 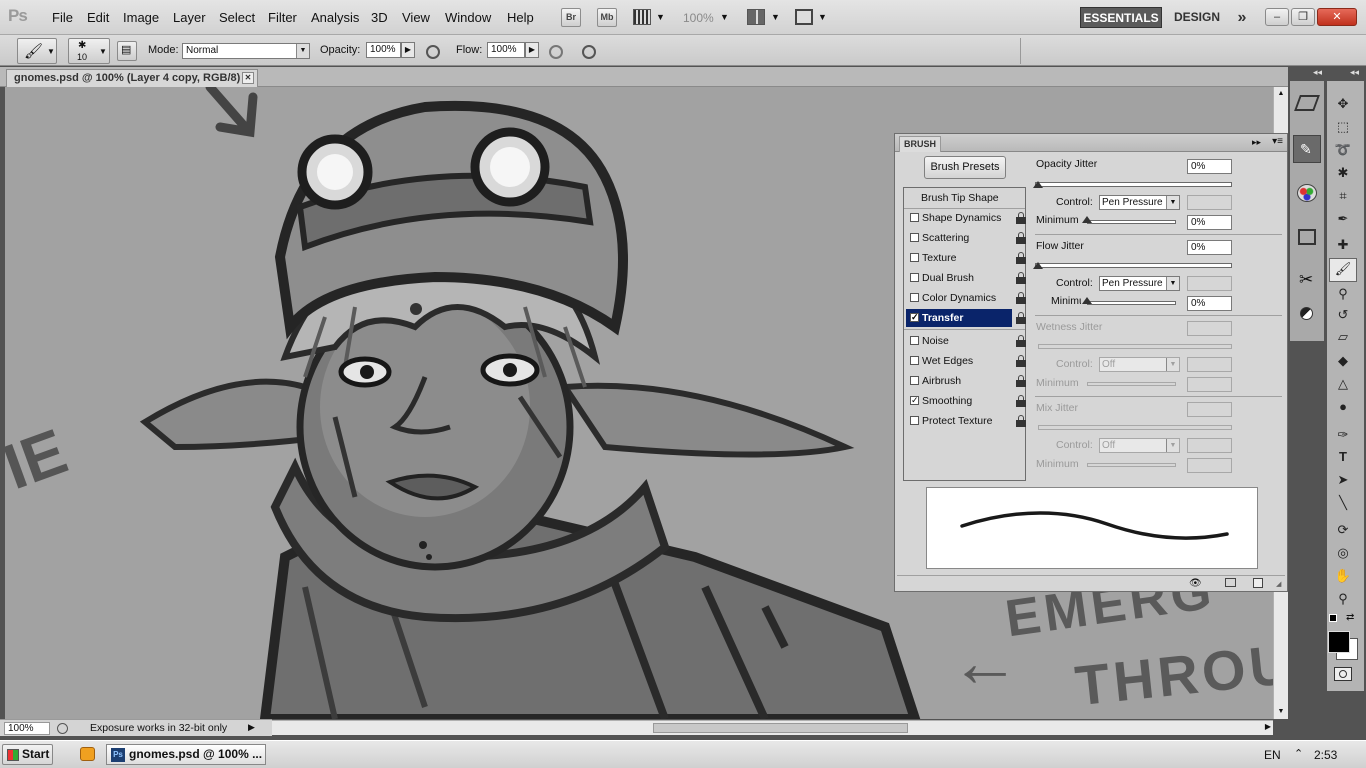 I want to click on opacity-jitter-slider, so click(x=1133, y=184).